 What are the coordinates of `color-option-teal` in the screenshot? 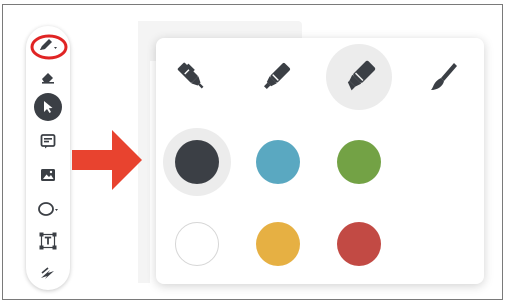 It's located at (278, 162).